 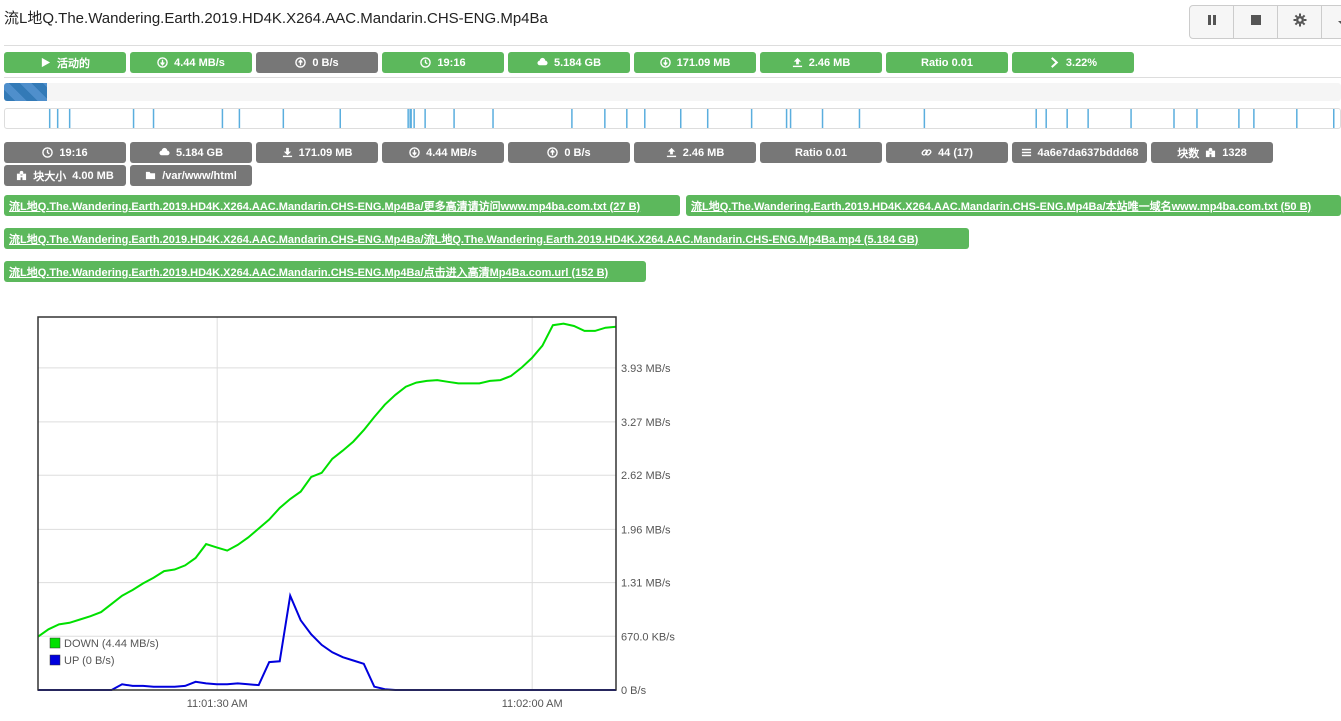 What do you see at coordinates (542, 62) in the screenshot?
I see `cloud-download-icon` at bounding box center [542, 62].